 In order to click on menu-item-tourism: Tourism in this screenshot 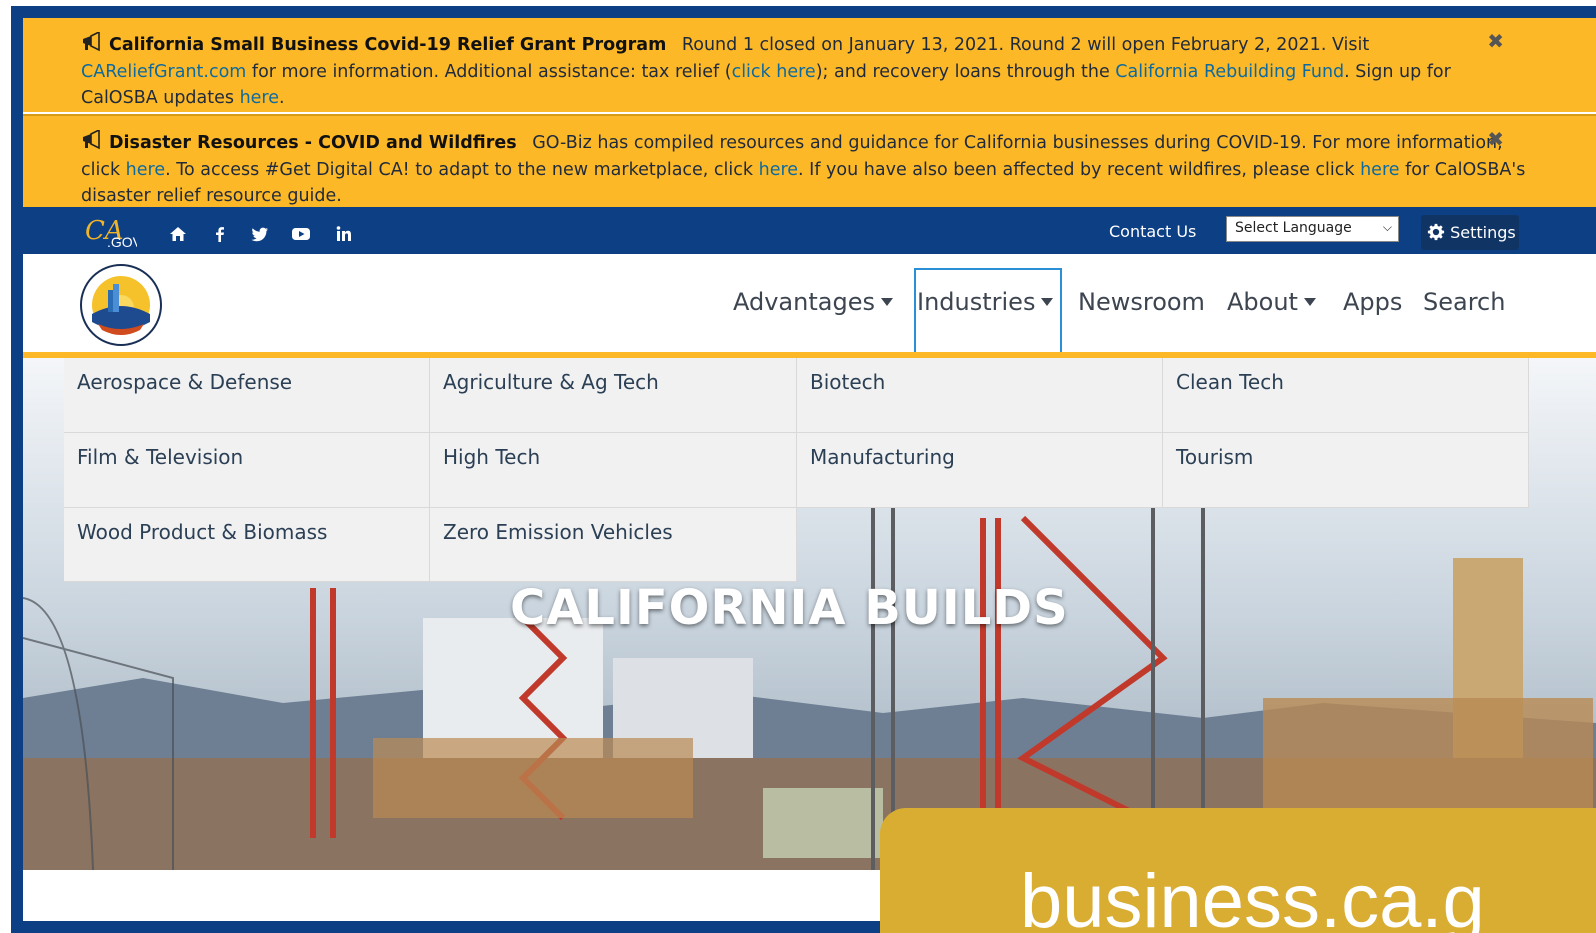, I will do `click(1346, 470)`.